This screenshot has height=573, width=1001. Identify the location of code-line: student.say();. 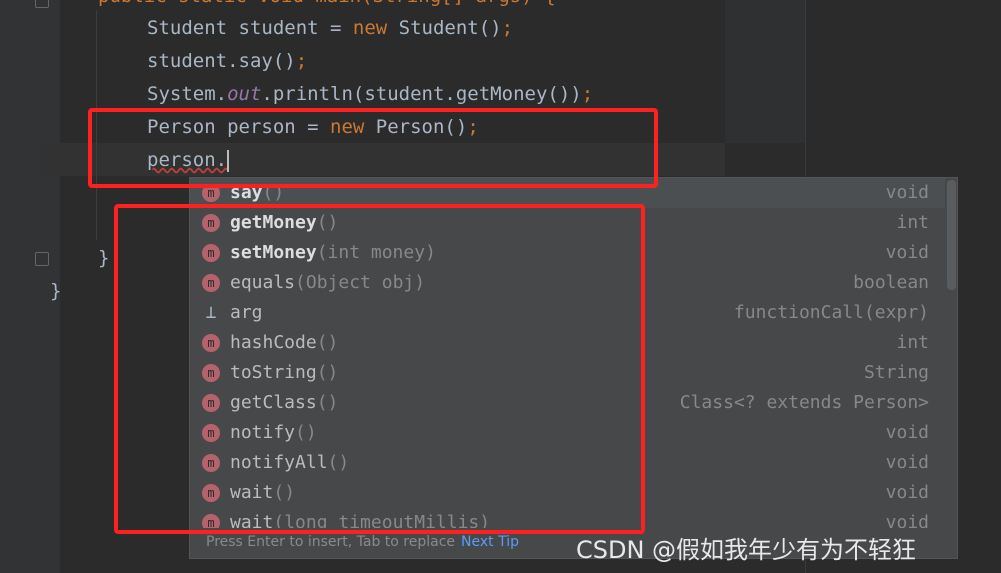
(227, 61).